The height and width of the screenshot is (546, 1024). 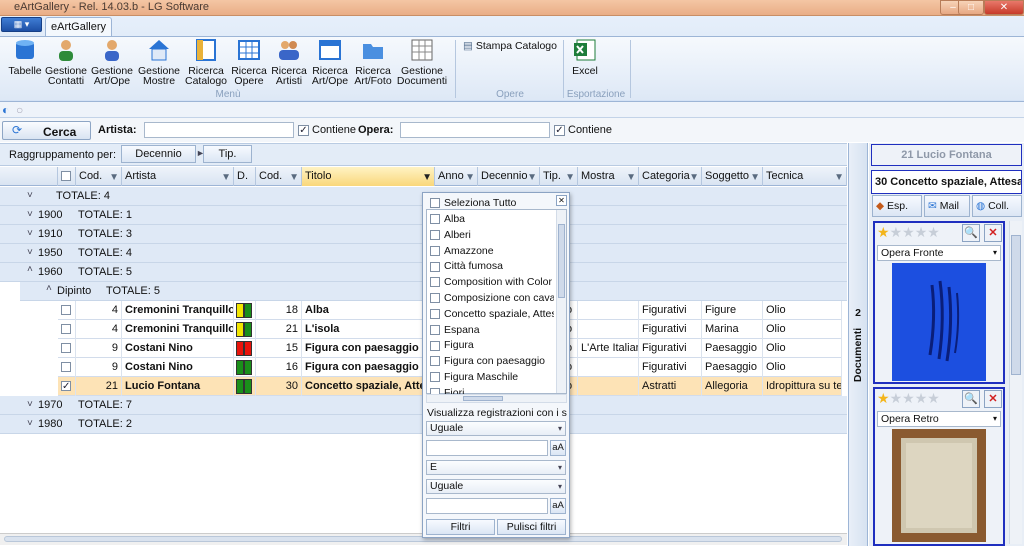 I want to click on rating-back: ★★★★★, so click(x=908, y=398).